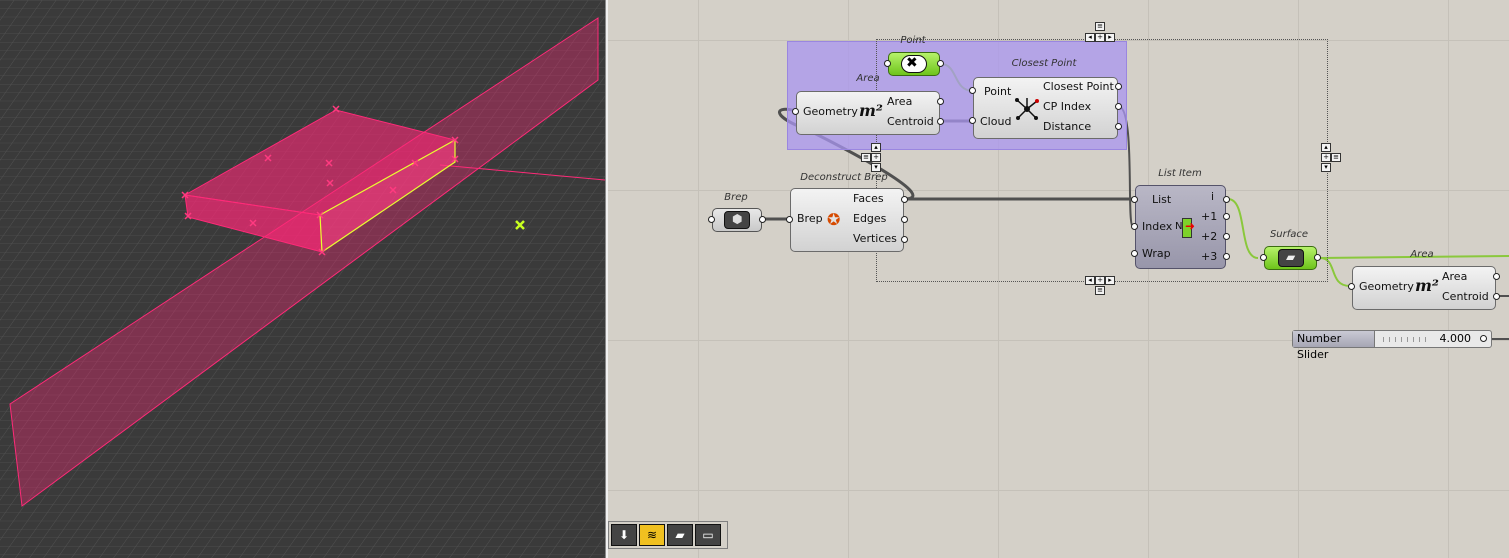 The width and height of the screenshot is (1509, 558). Describe the element at coordinates (910, 121) in the screenshot. I see `area-top-output-centroid: Centroid` at that location.